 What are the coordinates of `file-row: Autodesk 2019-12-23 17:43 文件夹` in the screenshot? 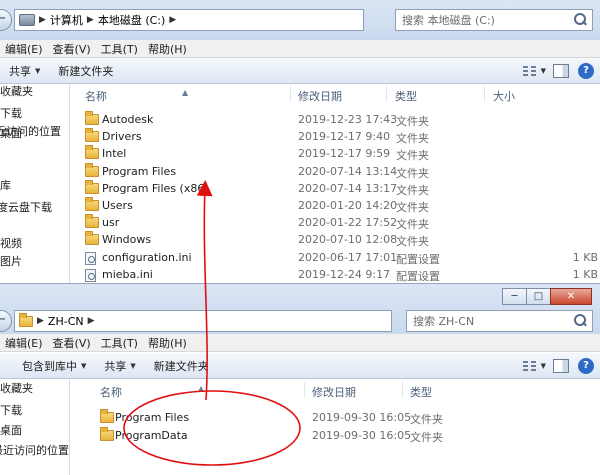 It's located at (340, 119).